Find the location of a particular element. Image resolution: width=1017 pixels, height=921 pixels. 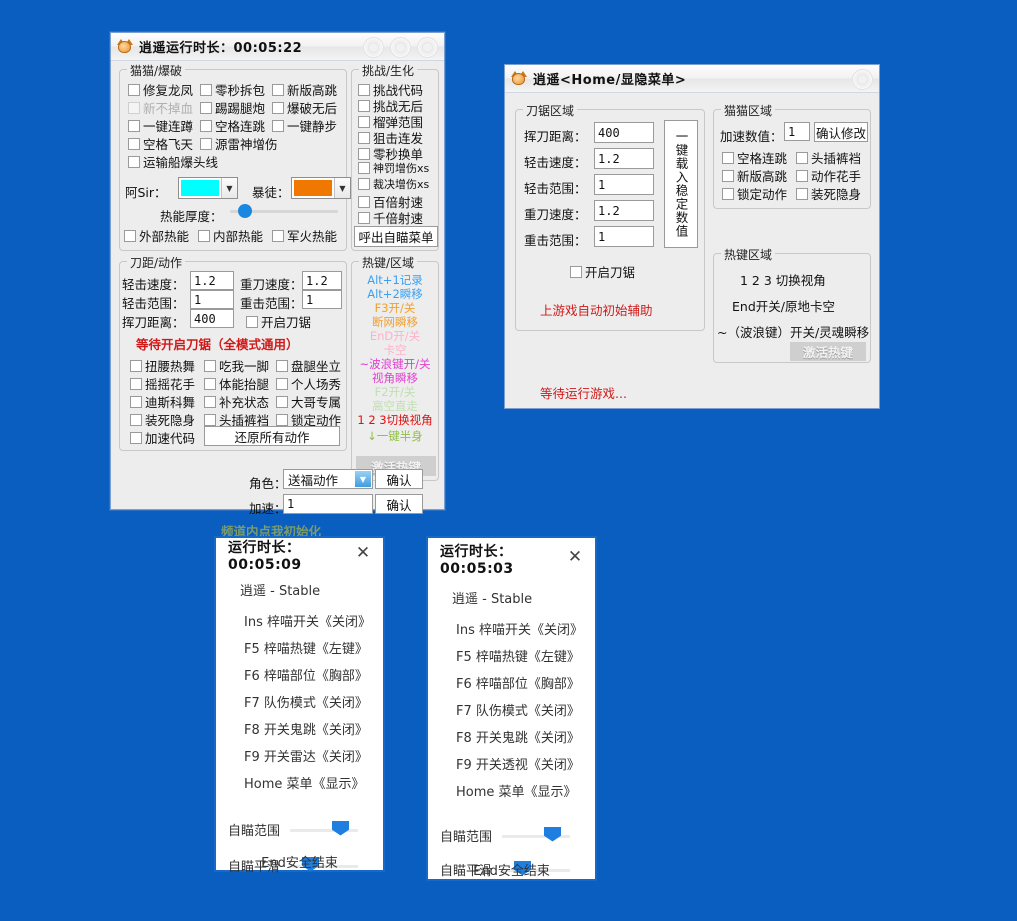

maximize-button is located at coordinates (400, 47).